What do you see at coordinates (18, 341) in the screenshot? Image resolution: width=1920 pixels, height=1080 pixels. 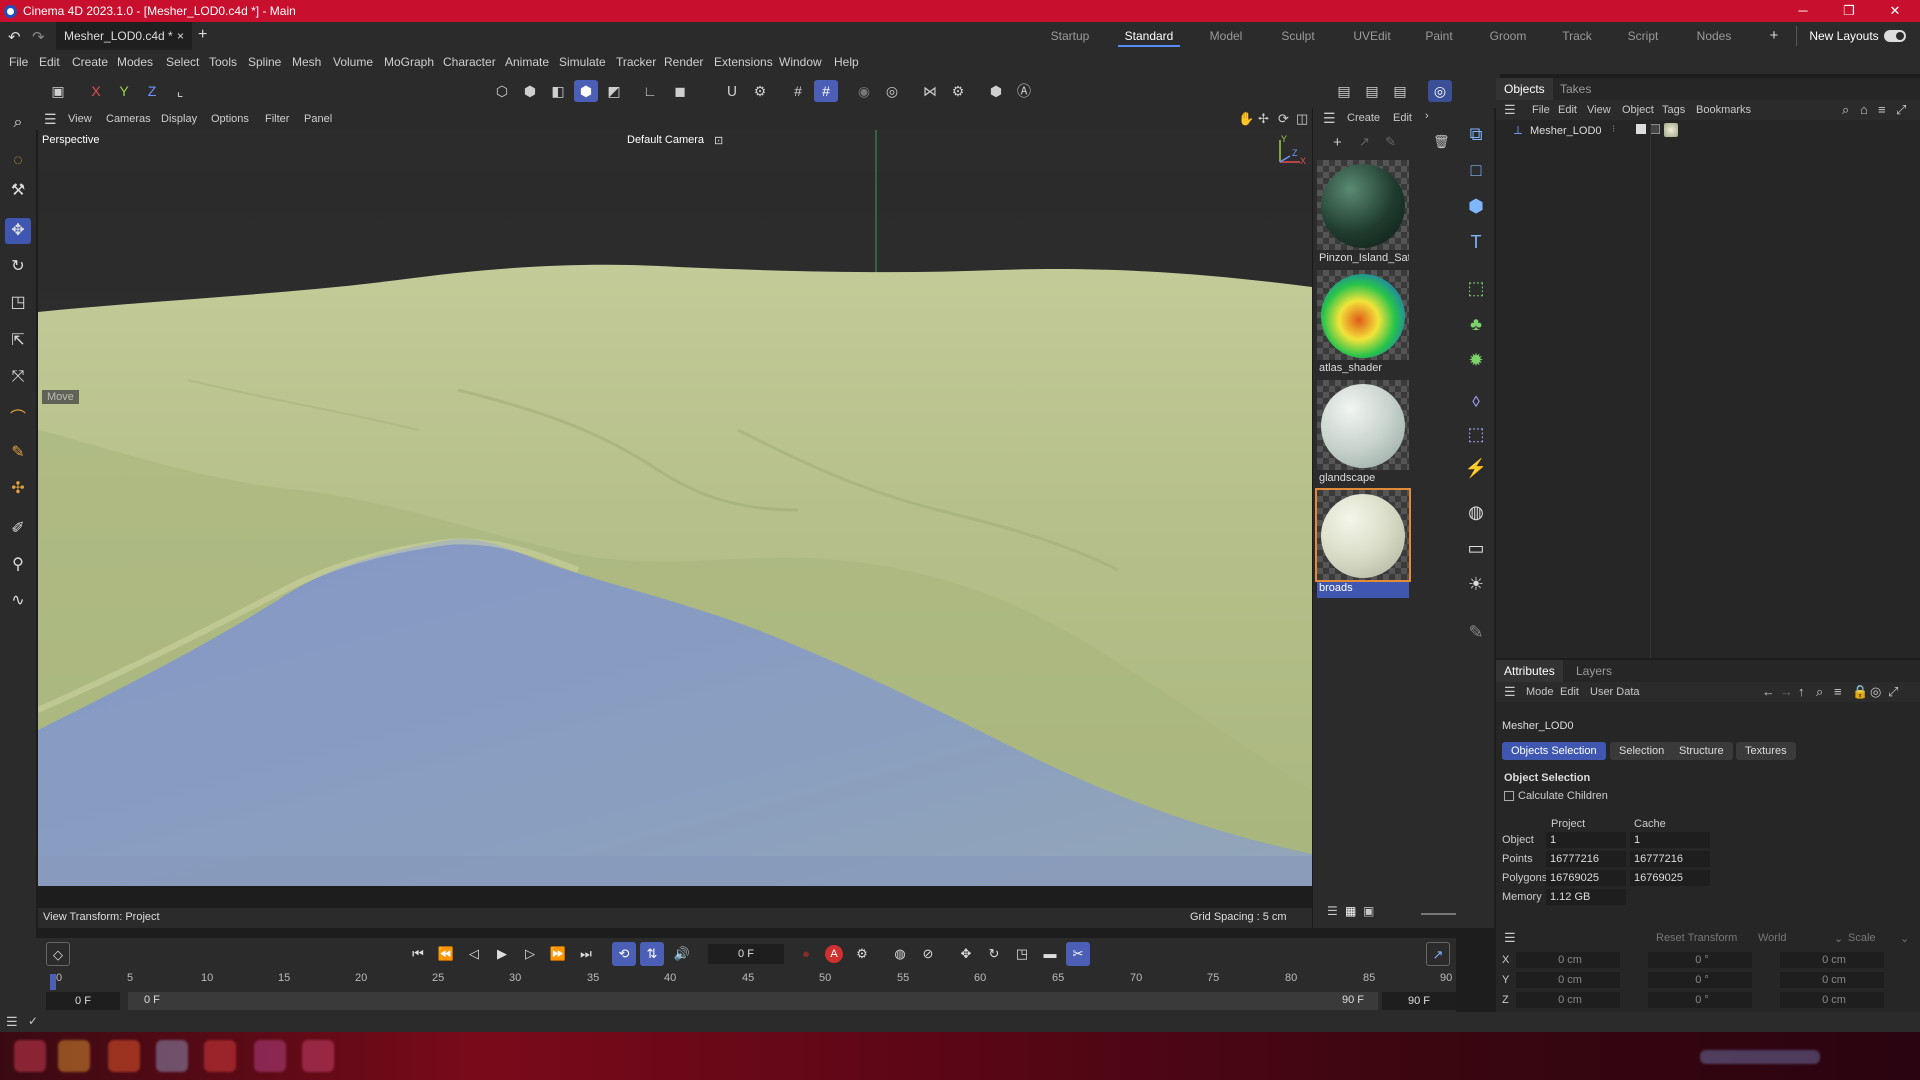 I see `transfer-tool-icon: ⇱` at bounding box center [18, 341].